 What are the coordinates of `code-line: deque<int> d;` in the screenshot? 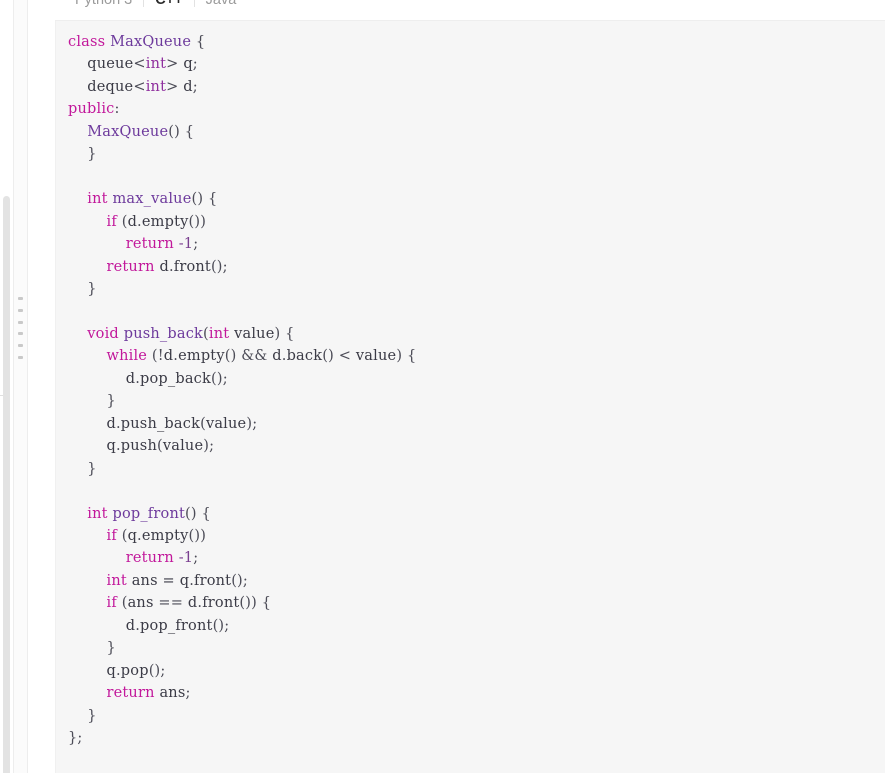 It's located at (476, 87).